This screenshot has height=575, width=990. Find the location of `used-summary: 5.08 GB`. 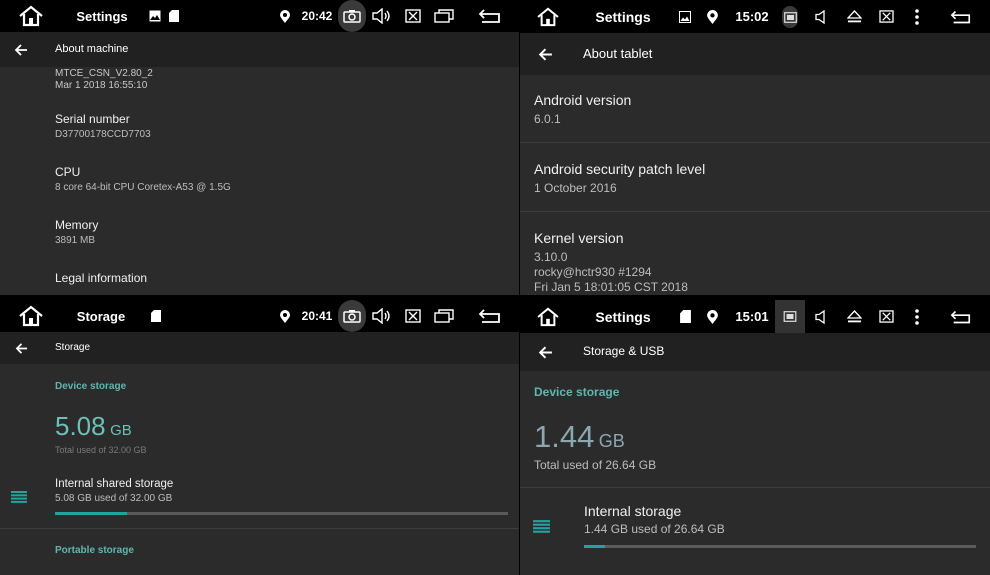

used-summary: 5.08 GB is located at coordinates (93, 426).